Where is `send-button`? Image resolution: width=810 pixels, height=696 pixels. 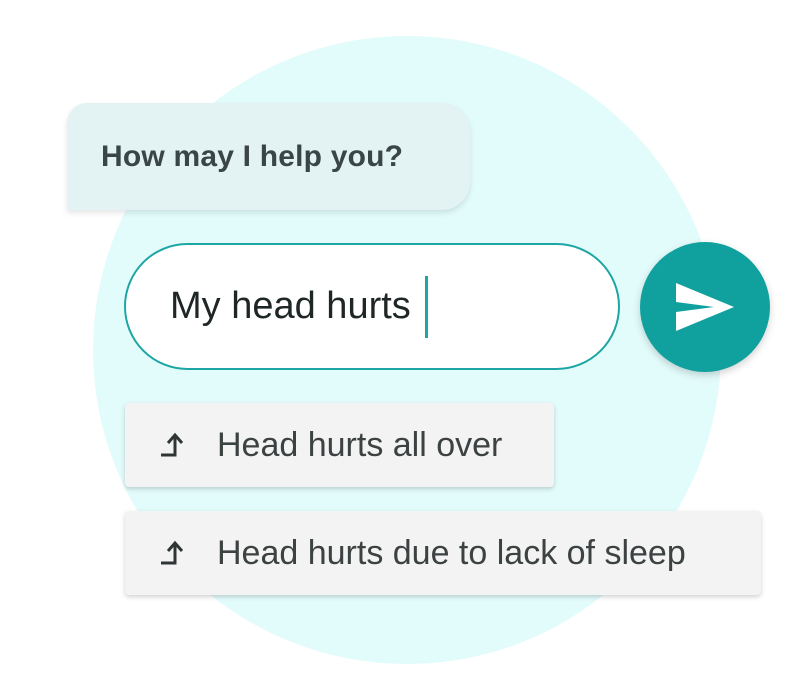
send-button is located at coordinates (705, 307).